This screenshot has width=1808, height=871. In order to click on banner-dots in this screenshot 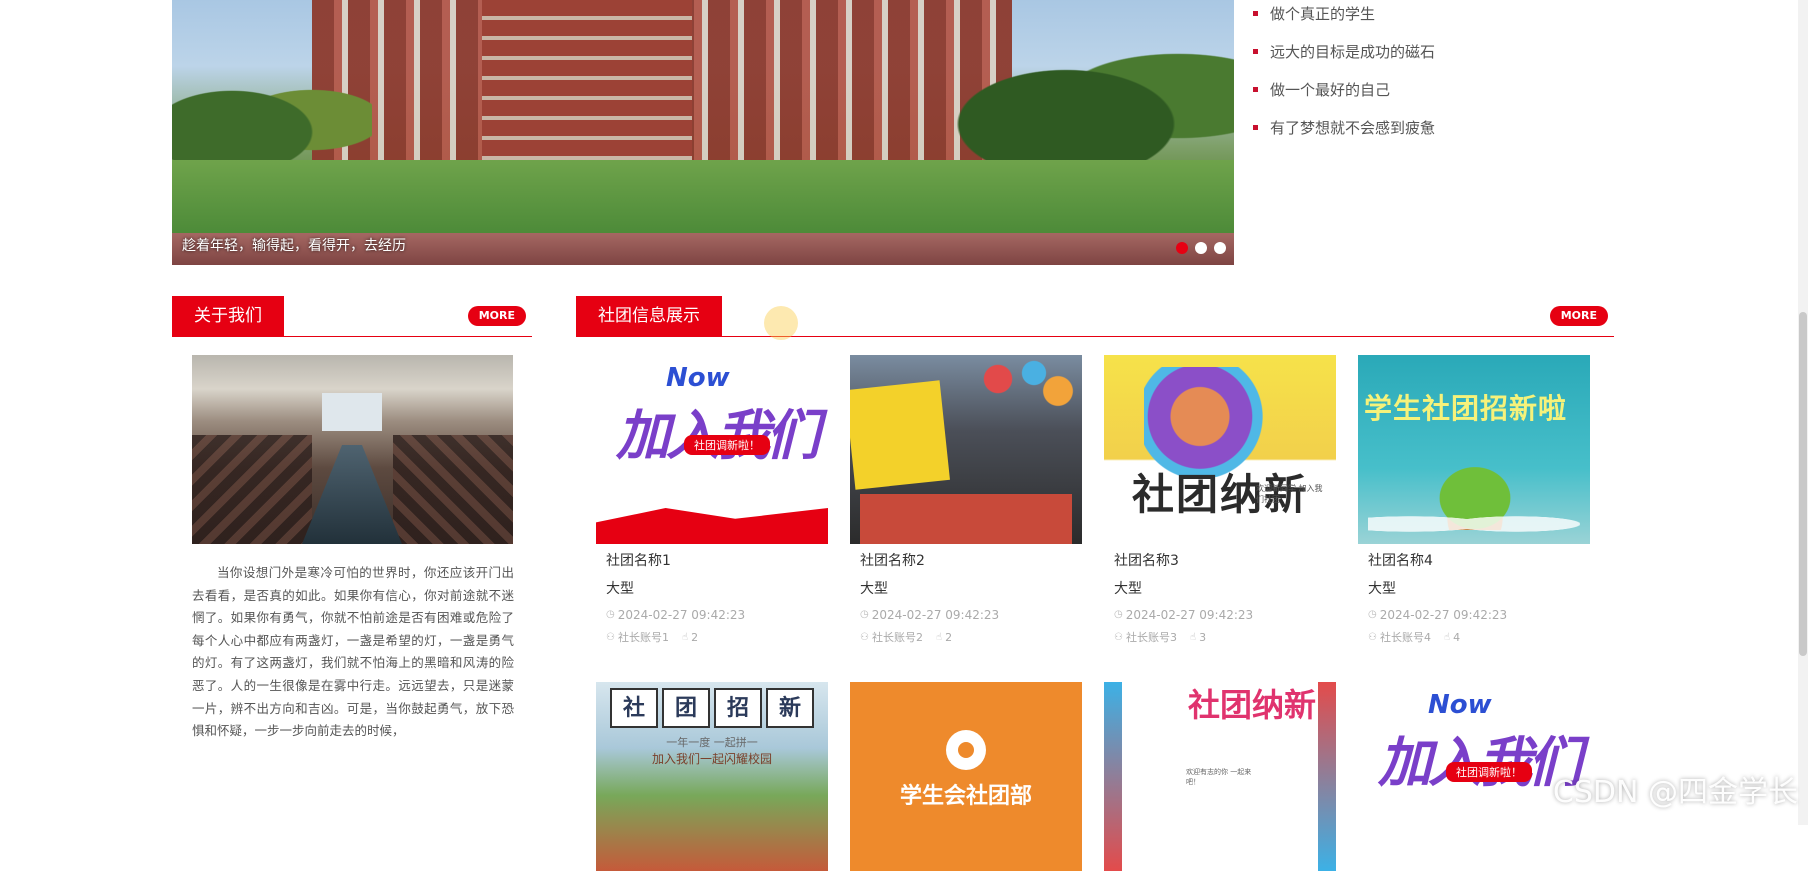, I will do `click(1201, 248)`.